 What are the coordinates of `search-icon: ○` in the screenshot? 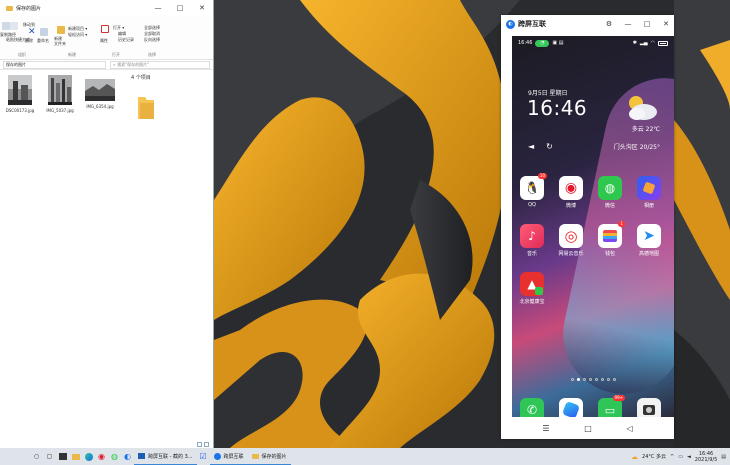 It's located at (36, 456).